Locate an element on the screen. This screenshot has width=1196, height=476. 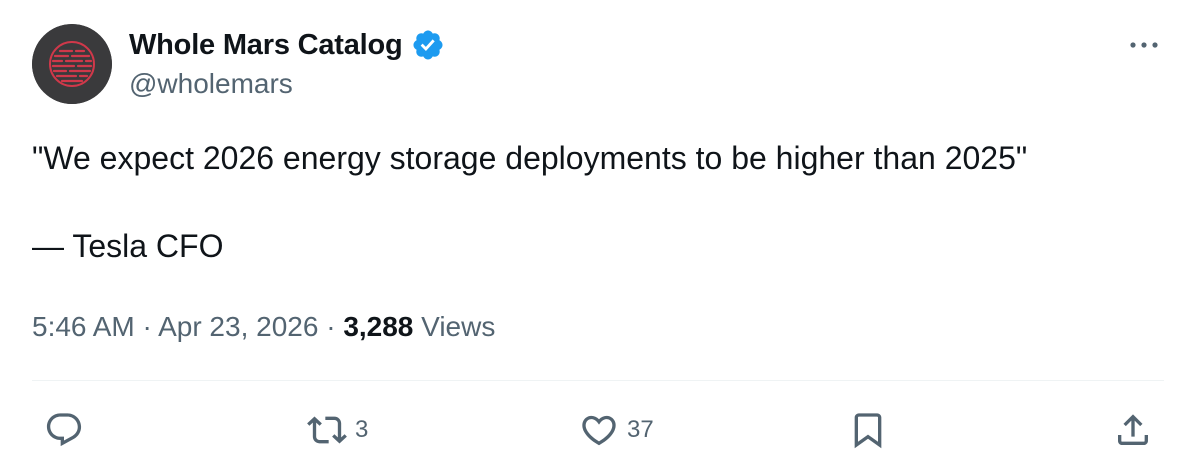
author-display-name: Whole Mars Catalog is located at coordinates (266, 45).